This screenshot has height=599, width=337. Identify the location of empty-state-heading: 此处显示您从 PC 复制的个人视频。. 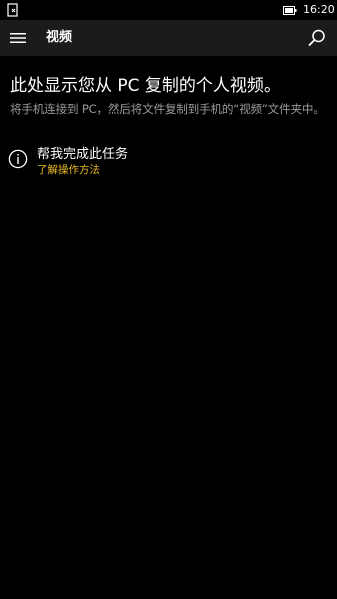
(145, 86).